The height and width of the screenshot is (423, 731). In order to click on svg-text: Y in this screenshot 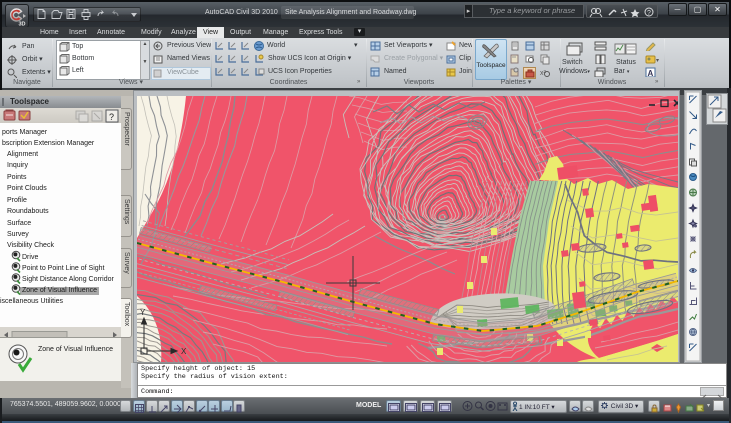, I will do `click(143, 312)`.